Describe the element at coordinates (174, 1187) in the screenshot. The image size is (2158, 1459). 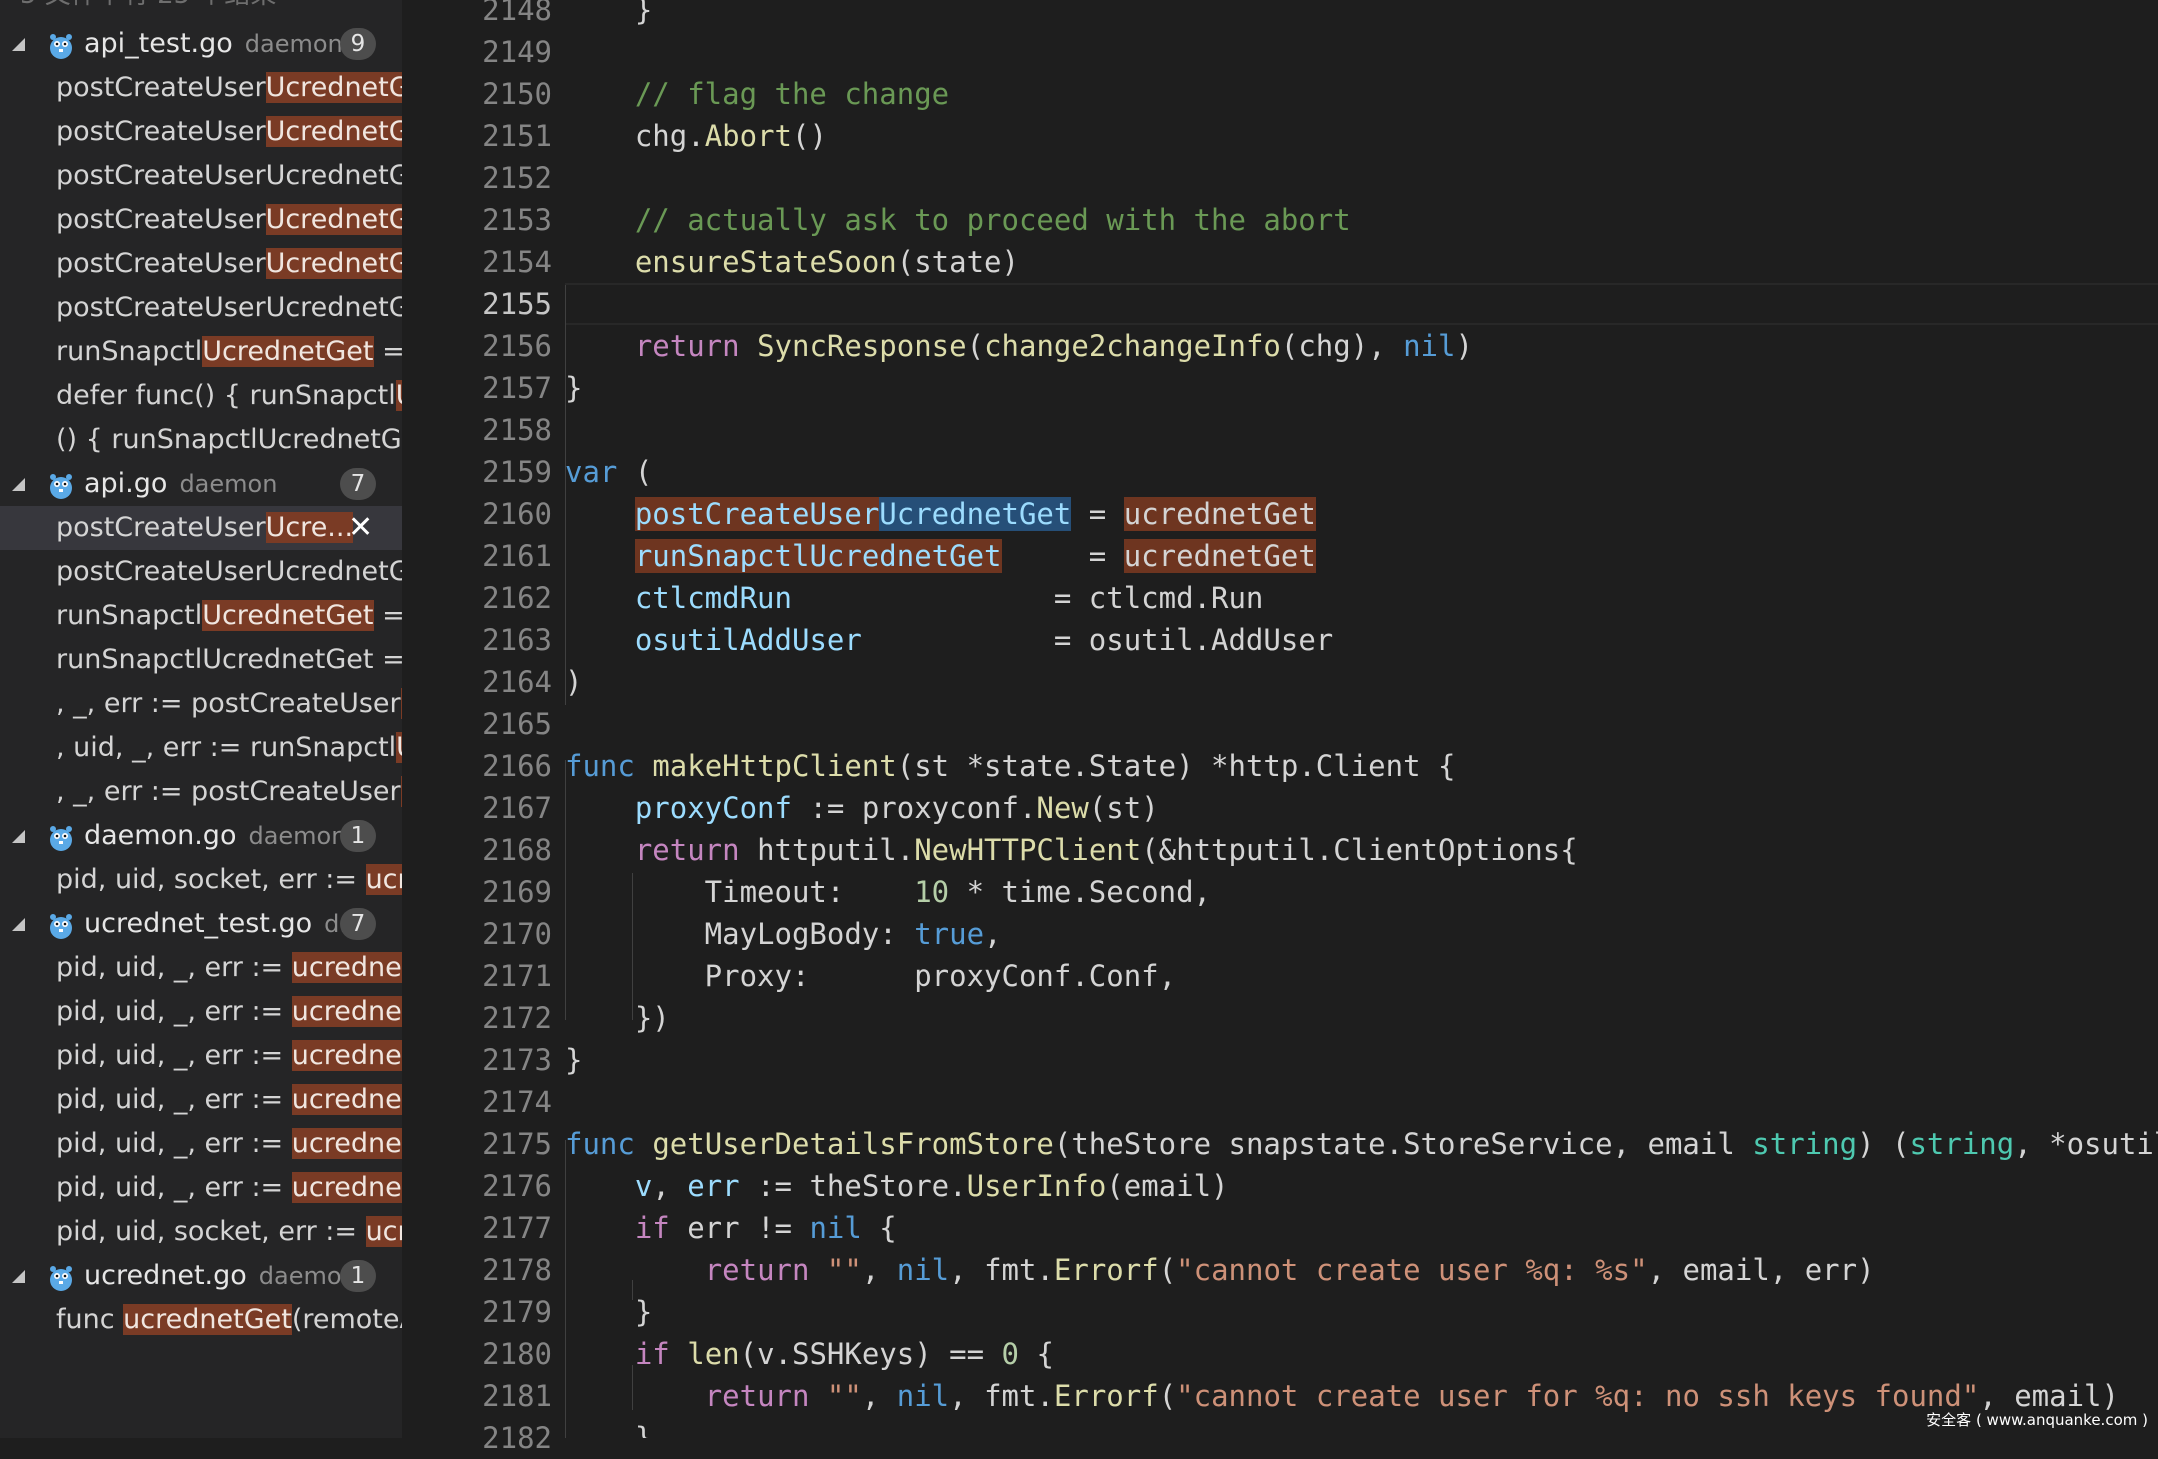
I see `match-prefix: pid, uid, _, err :=` at that location.